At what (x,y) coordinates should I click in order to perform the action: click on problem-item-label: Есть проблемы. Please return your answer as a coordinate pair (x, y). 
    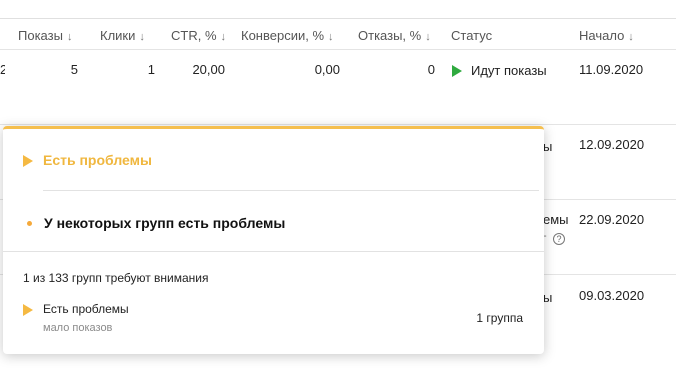
    Looking at the image, I should click on (86, 309).